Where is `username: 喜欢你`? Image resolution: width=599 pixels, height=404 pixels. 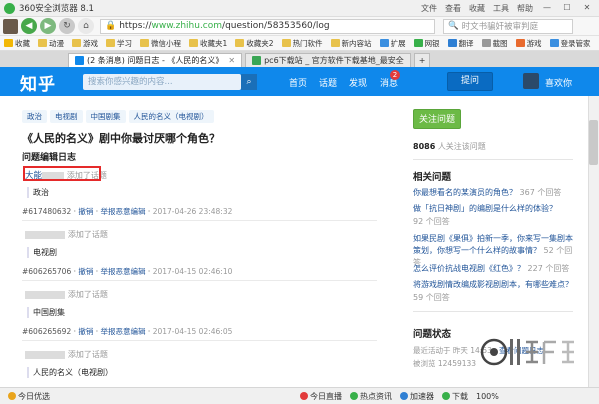
username: 喜欢你 is located at coordinates (558, 82).